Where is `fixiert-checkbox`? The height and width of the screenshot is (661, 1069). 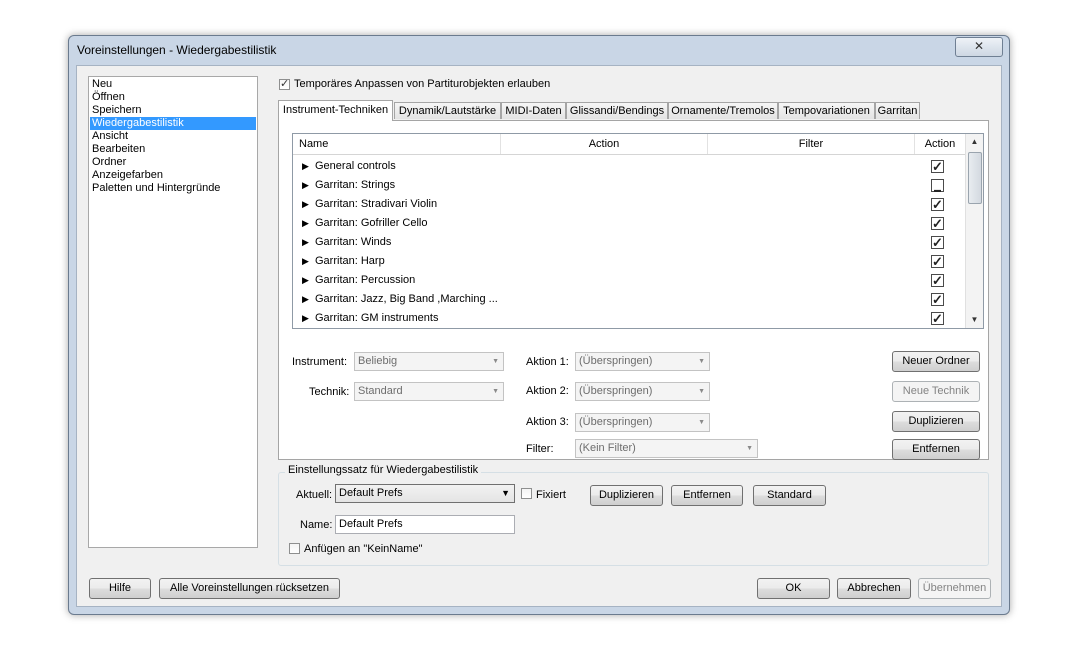 fixiert-checkbox is located at coordinates (526, 493).